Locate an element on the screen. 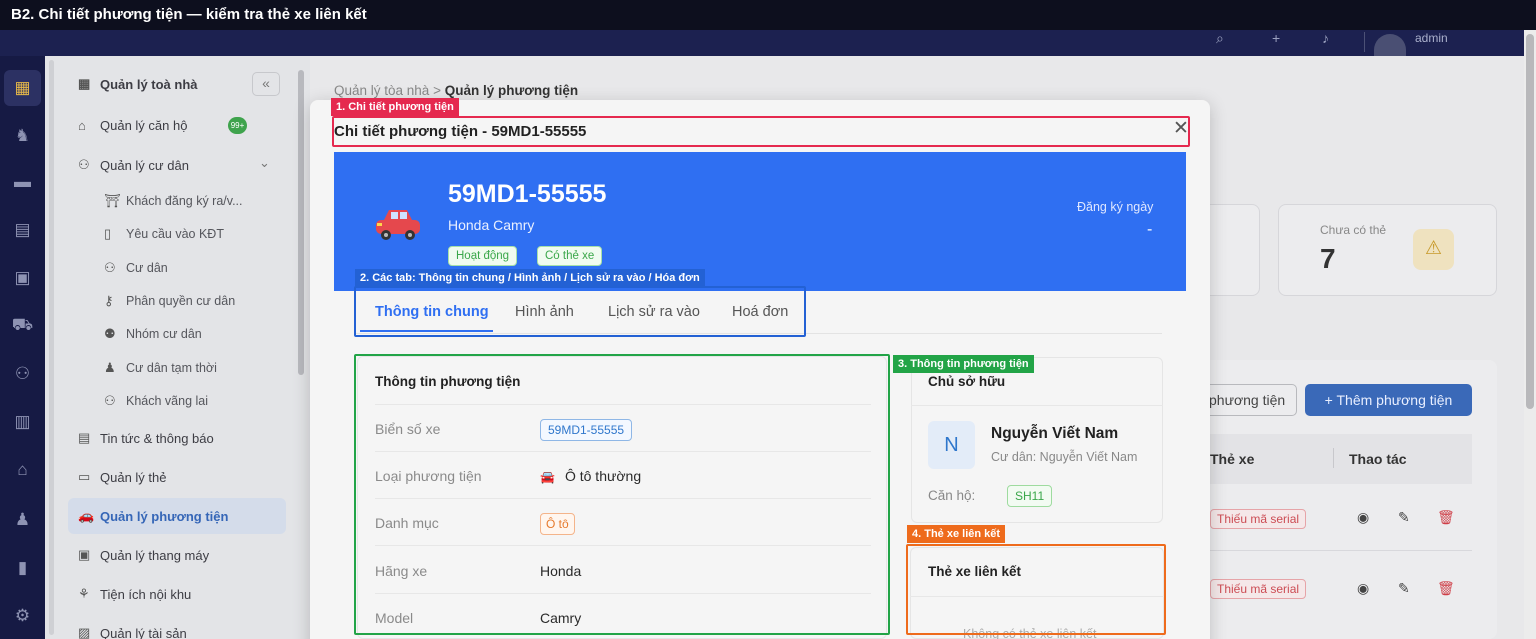  news-icon: ▤ is located at coordinates (84, 437).